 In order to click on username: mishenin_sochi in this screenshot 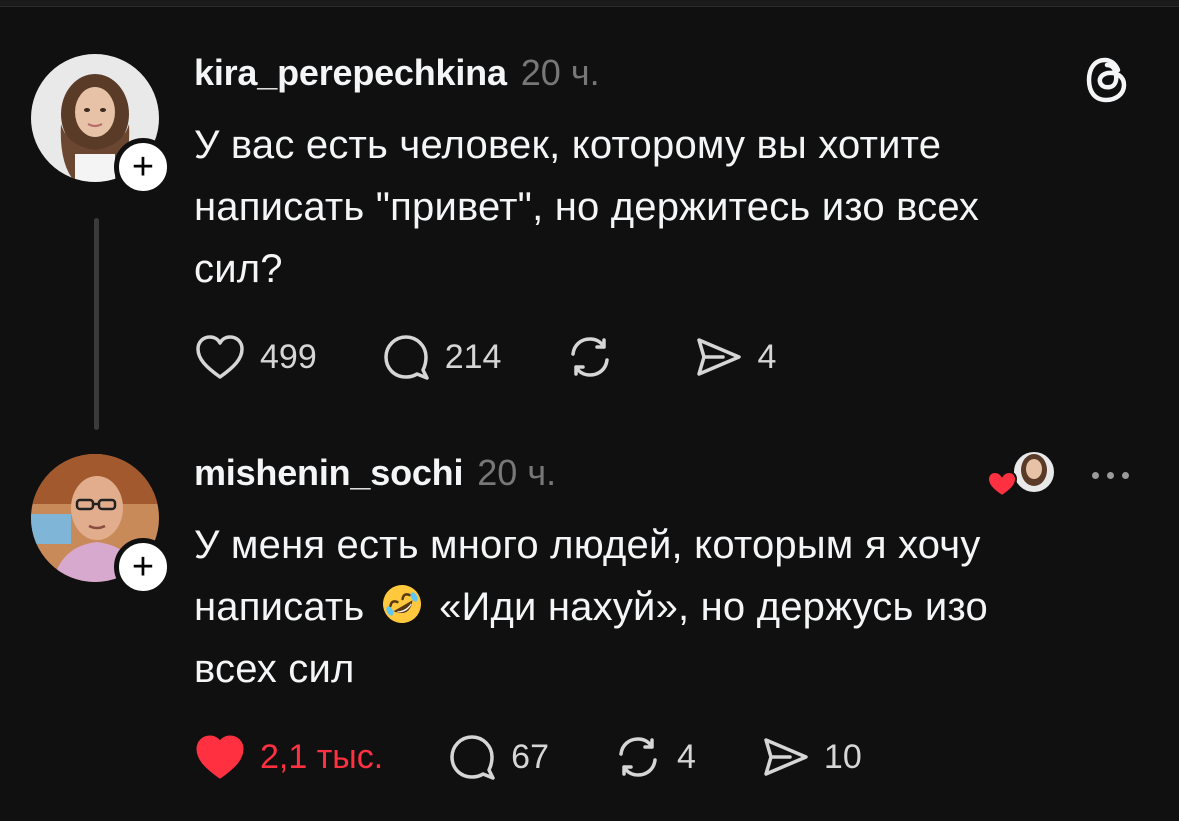, I will do `click(328, 473)`.